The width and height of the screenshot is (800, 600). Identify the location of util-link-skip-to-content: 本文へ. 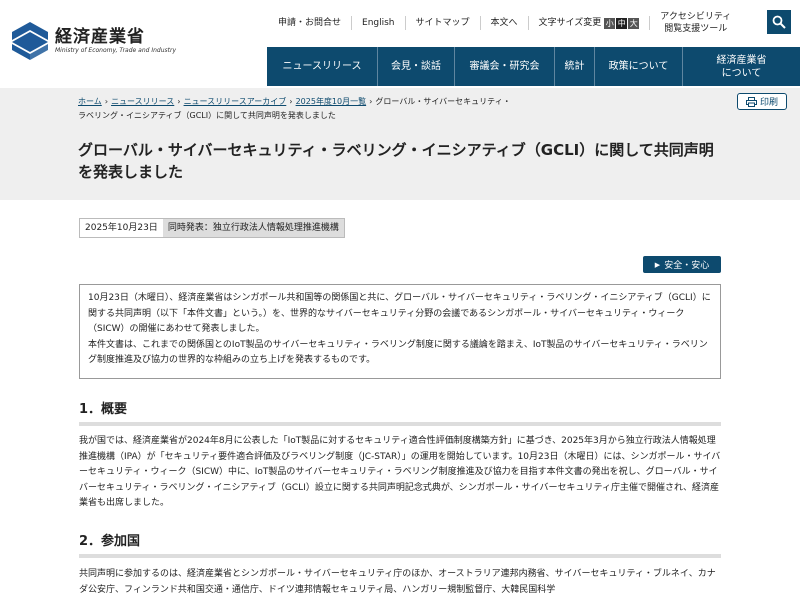
(505, 23).